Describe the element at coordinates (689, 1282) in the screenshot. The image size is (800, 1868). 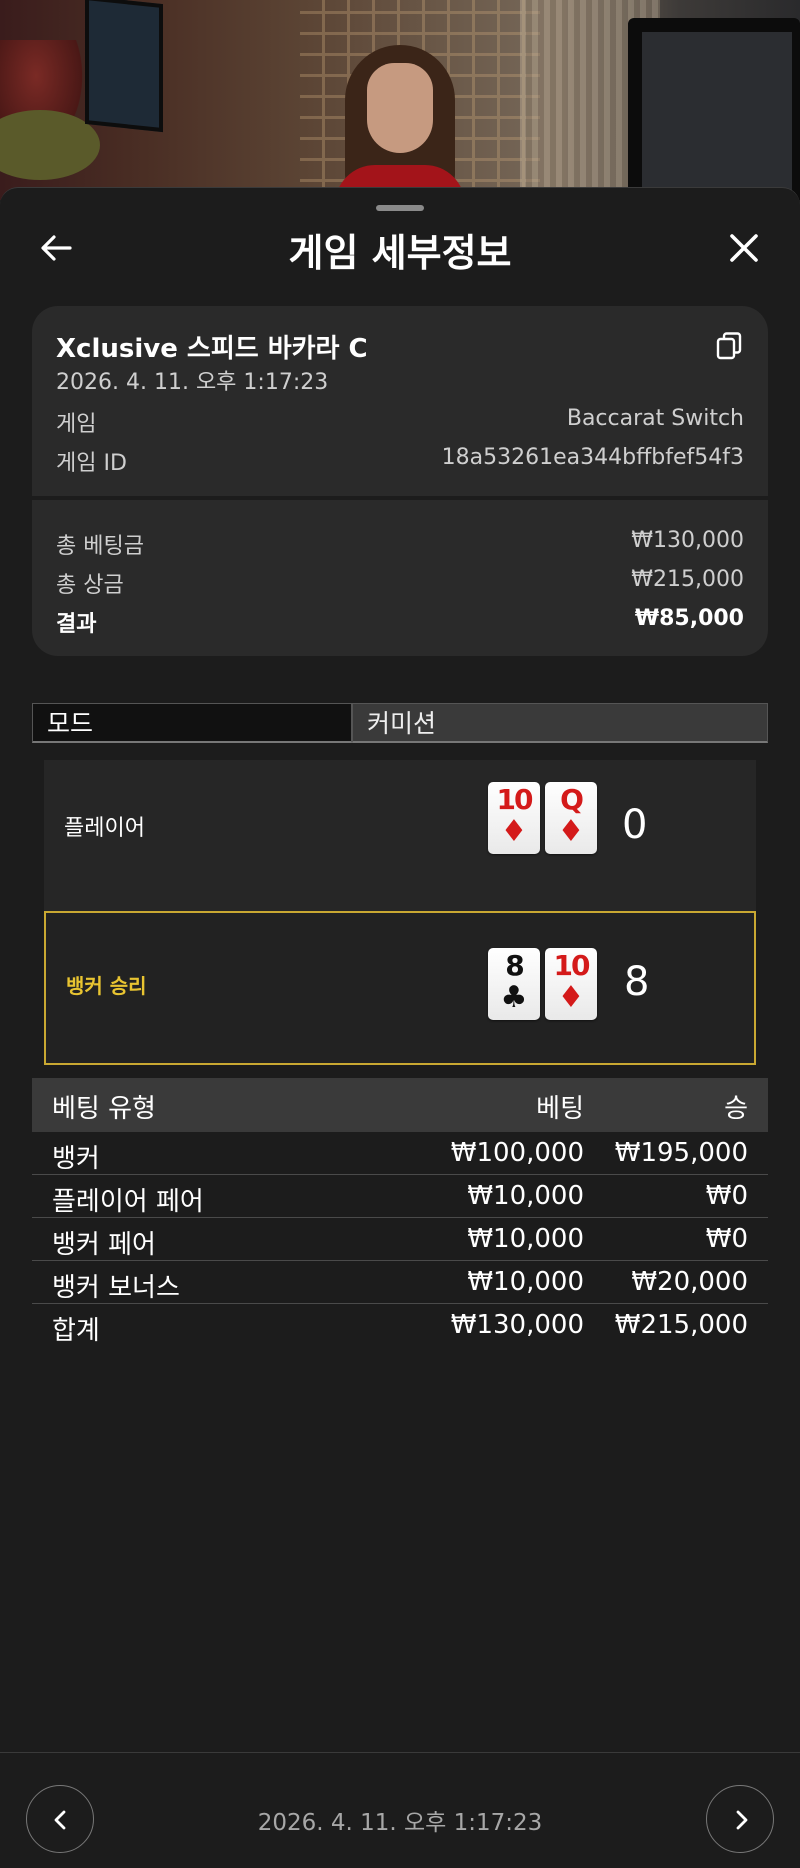
I see `win-amount: ₩20,000` at that location.